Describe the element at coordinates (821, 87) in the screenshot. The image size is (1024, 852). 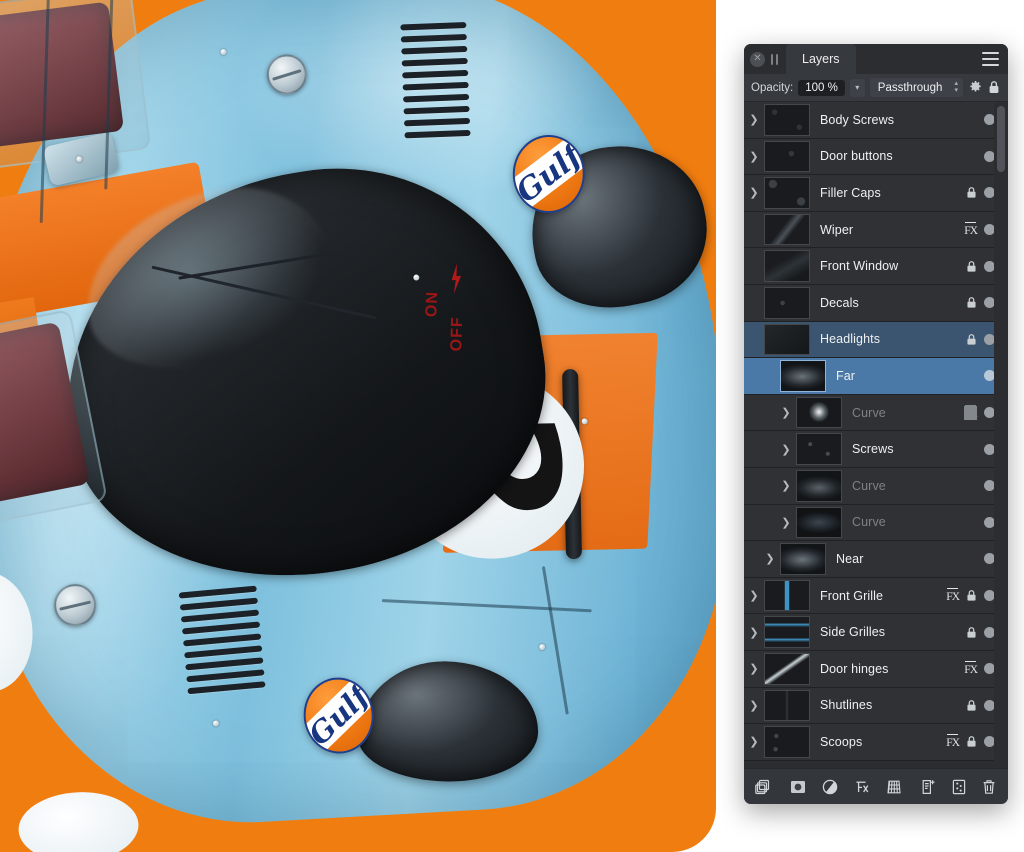
I see `opacity-input: 100 %` at that location.